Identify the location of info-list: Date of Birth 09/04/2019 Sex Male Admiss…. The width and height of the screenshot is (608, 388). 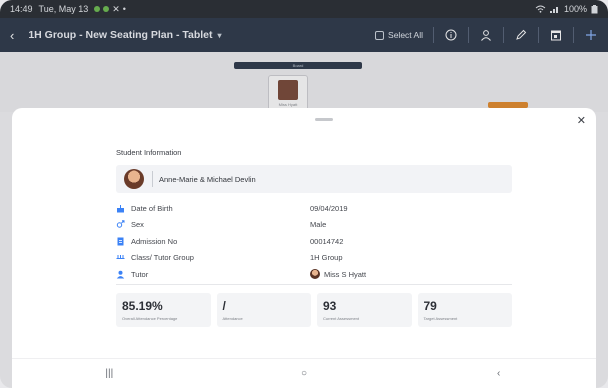
(314, 241).